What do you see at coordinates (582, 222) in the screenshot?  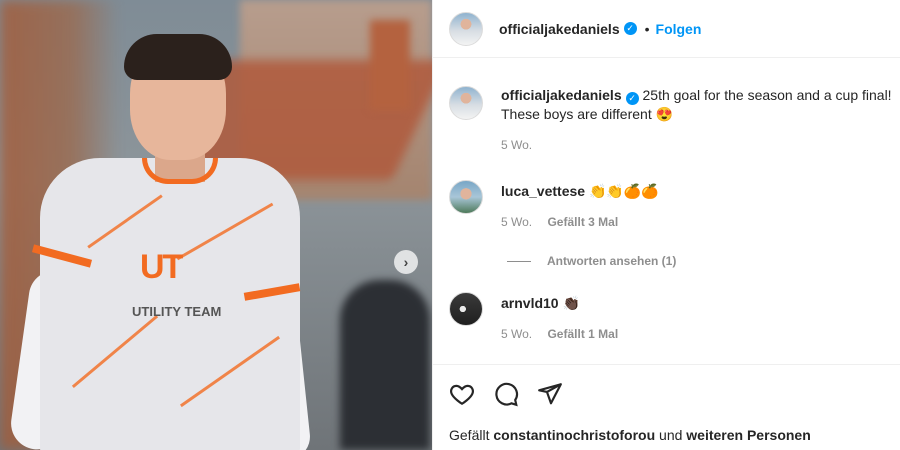 I see `comment-likes: Gefällt 3 Mal` at bounding box center [582, 222].